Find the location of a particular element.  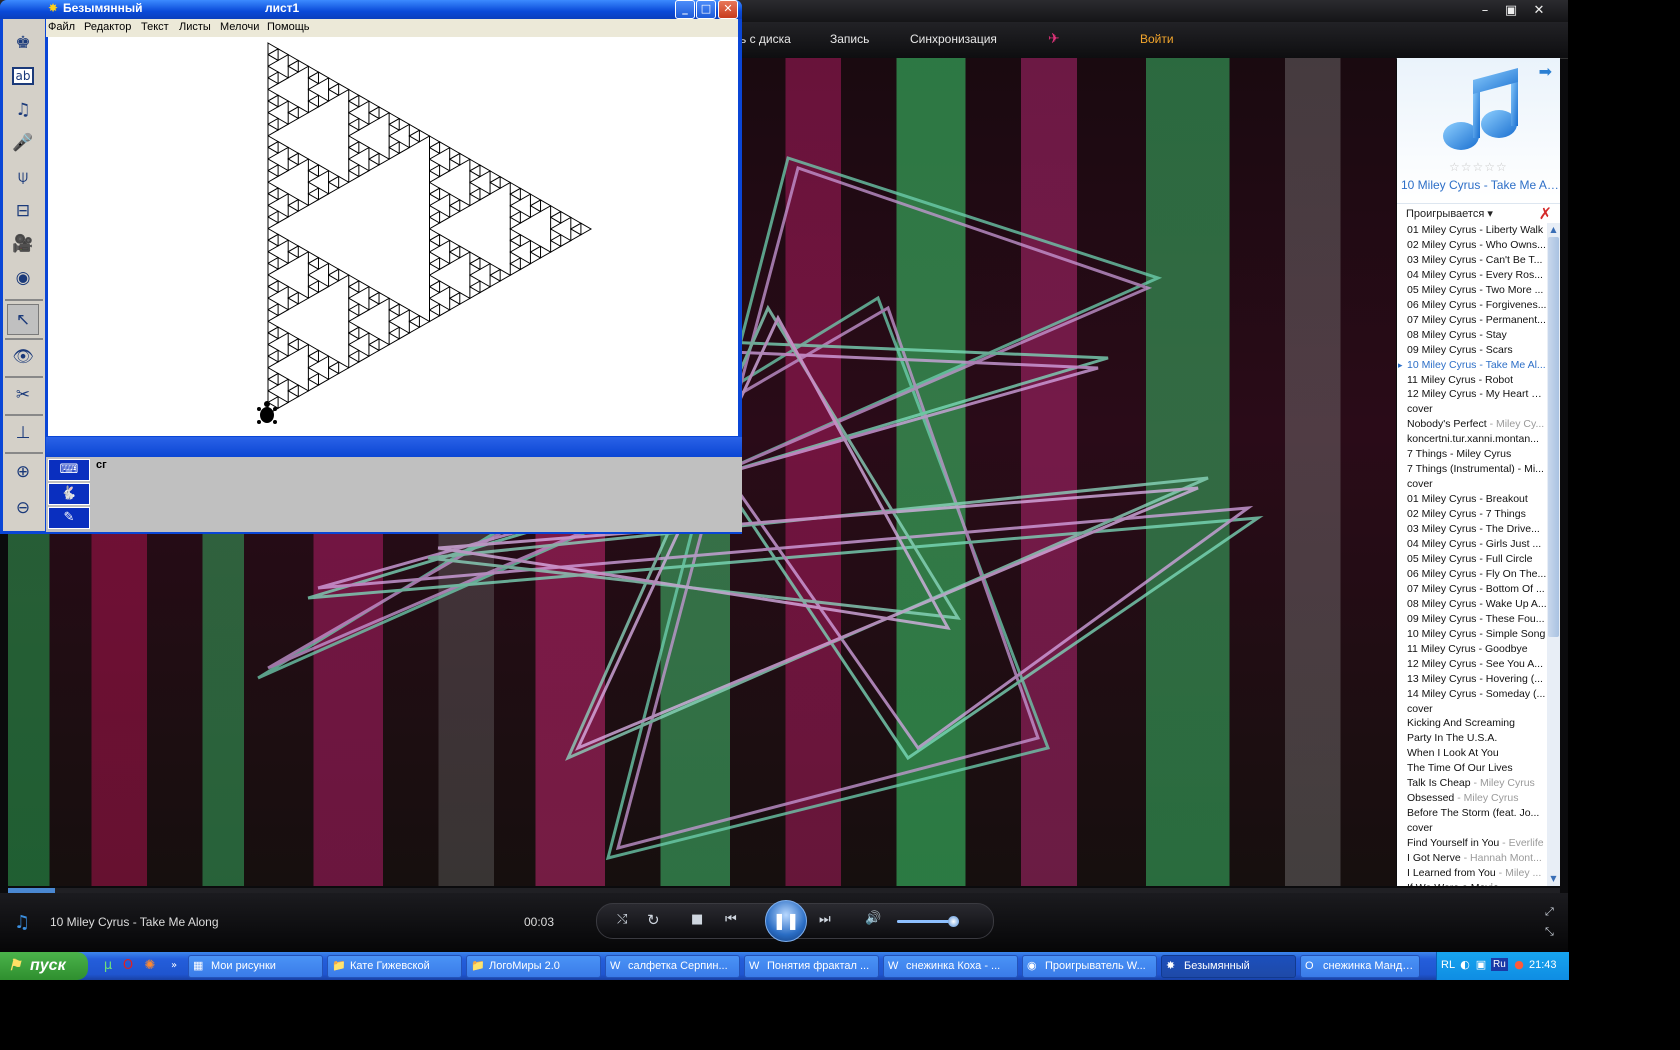

next-icon: ⏭ is located at coordinates (825, 919).